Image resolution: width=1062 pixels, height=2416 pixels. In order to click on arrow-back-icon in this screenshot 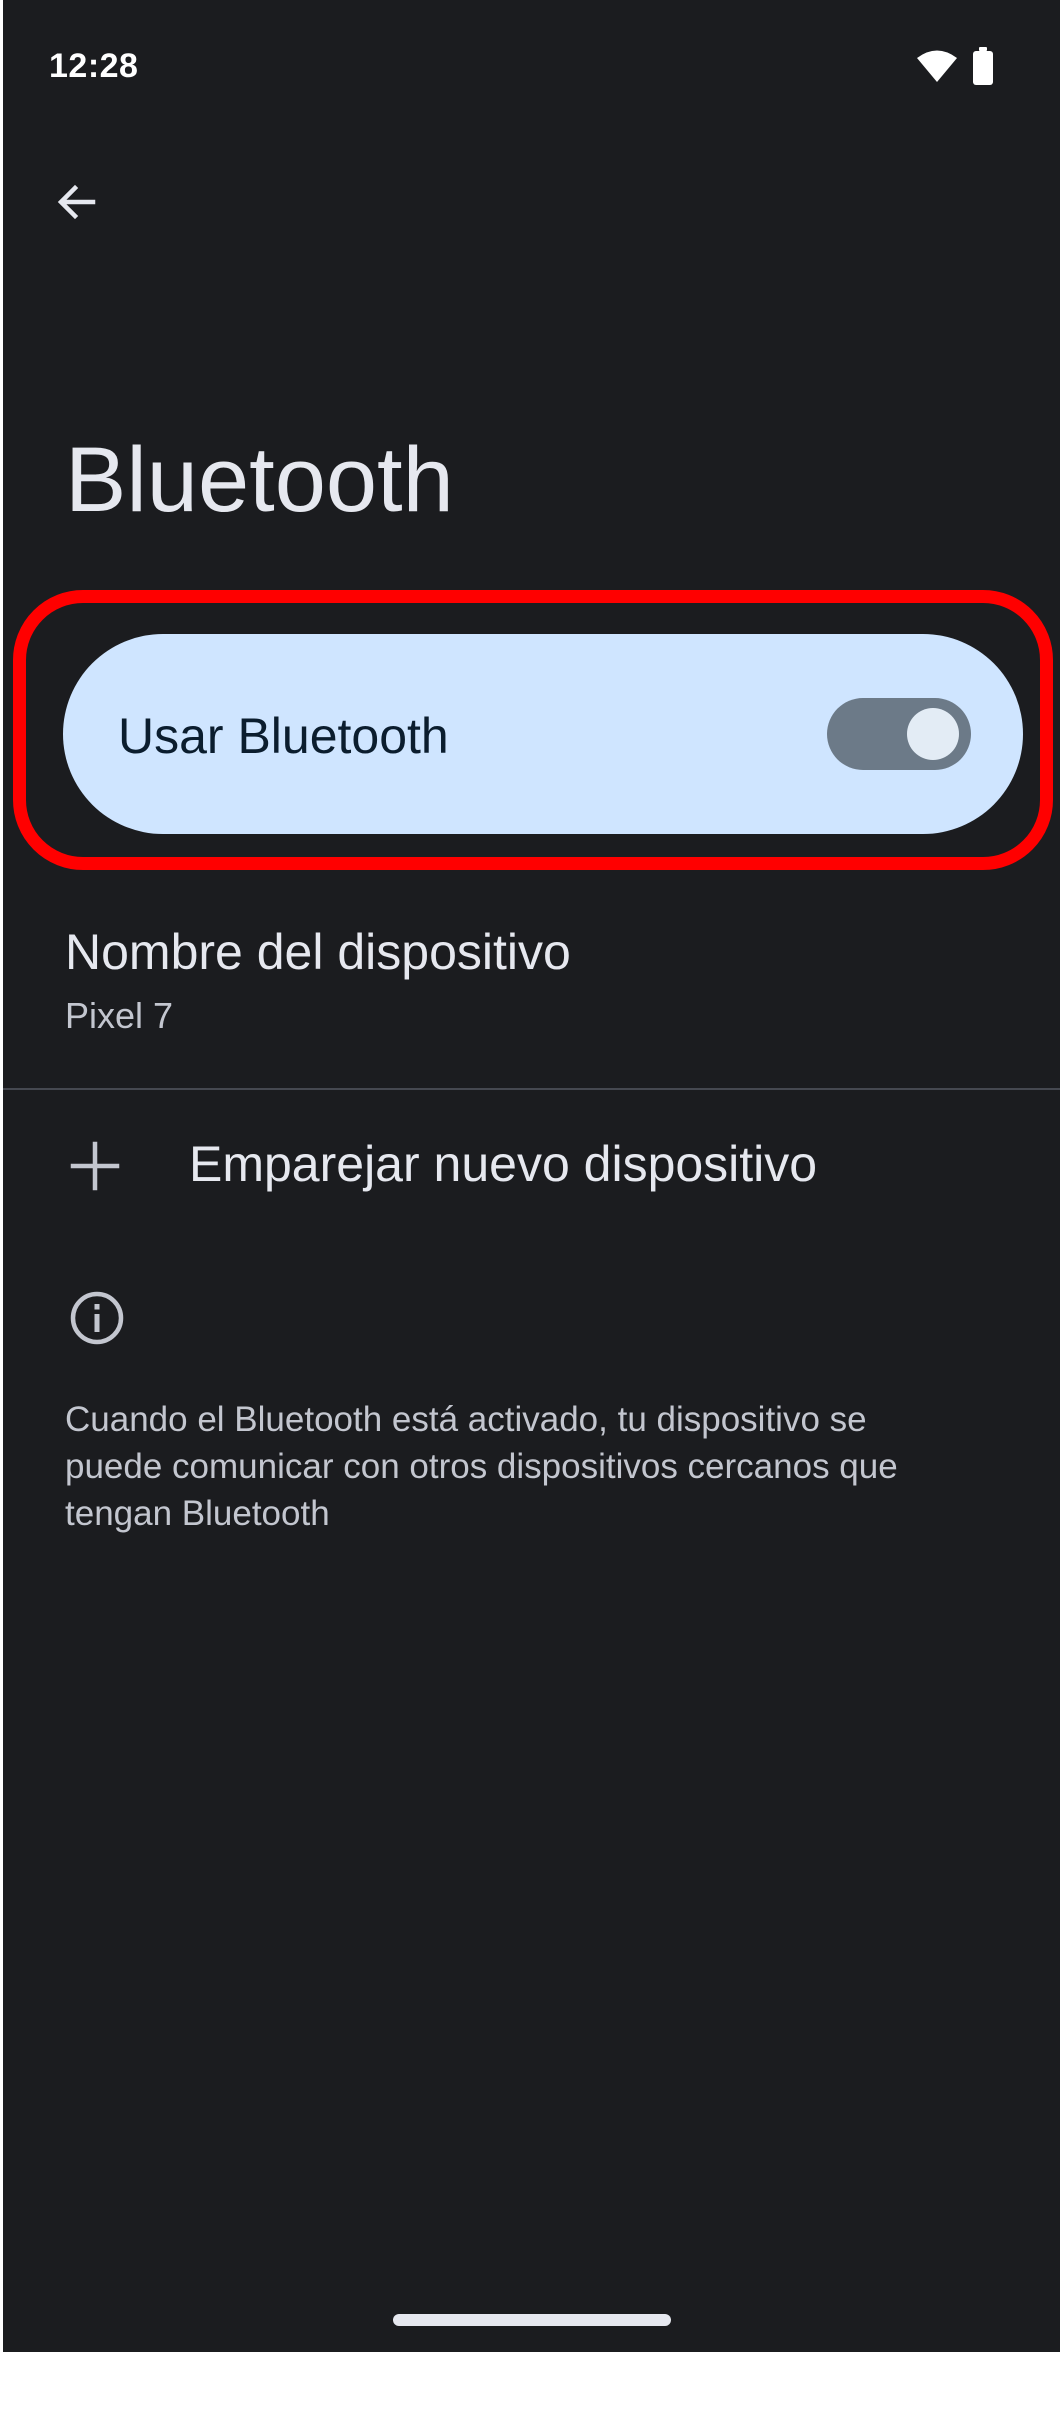, I will do `click(76, 202)`.